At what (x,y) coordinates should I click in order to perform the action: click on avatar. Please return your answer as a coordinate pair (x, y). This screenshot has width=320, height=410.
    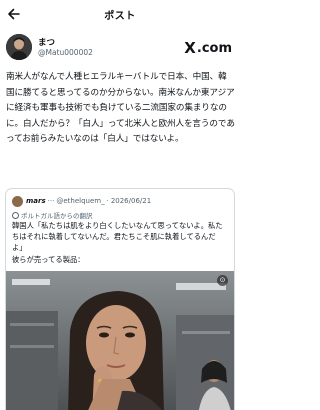
    Looking at the image, I should click on (19, 47).